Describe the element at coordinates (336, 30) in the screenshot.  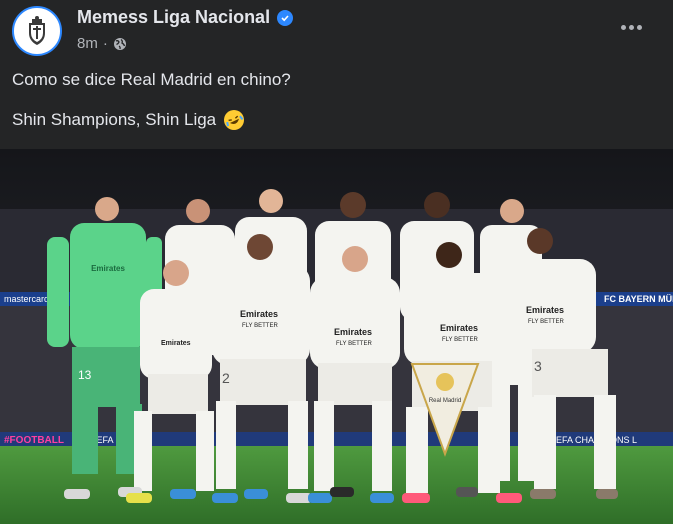
I see `post-header: Memess Liga Nacional 8m ·` at that location.